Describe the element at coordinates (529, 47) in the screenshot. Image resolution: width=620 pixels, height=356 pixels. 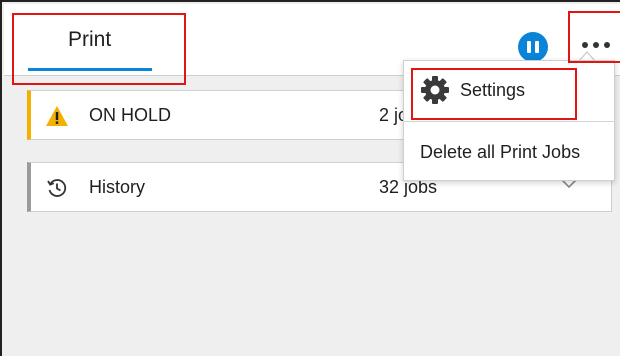
I see `pause-icon` at that location.